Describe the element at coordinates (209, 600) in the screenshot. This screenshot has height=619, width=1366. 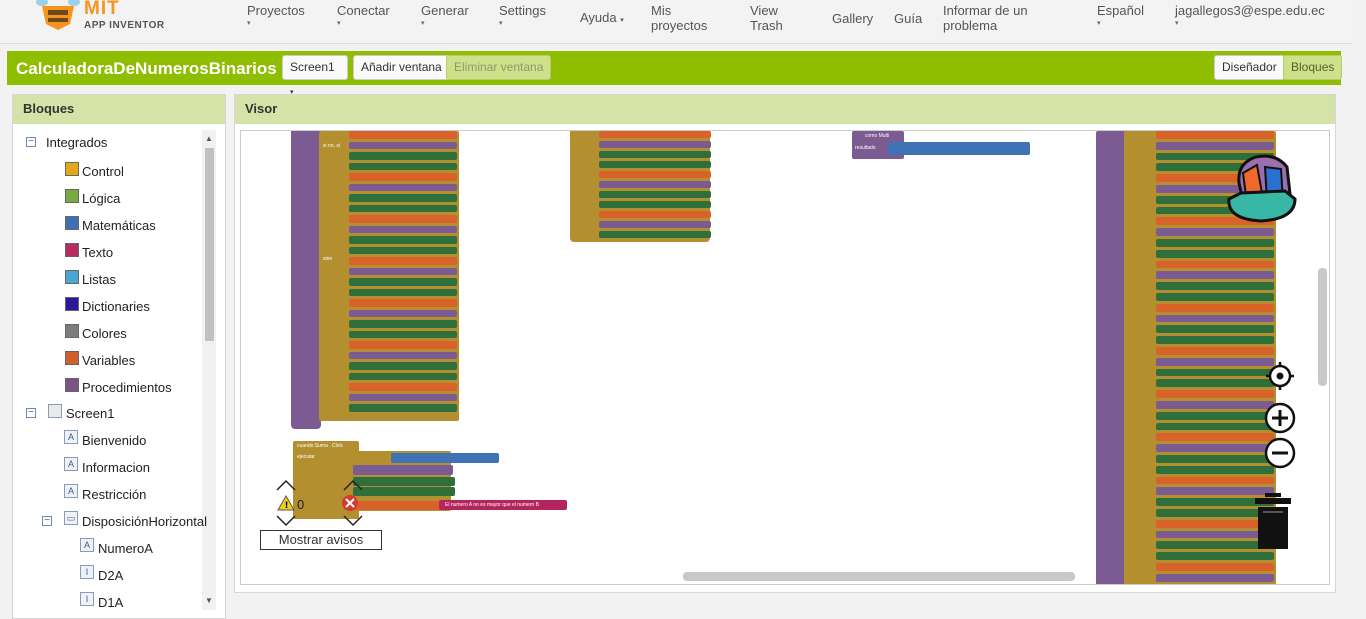
I see `scroll-down-icon: ▼` at that location.